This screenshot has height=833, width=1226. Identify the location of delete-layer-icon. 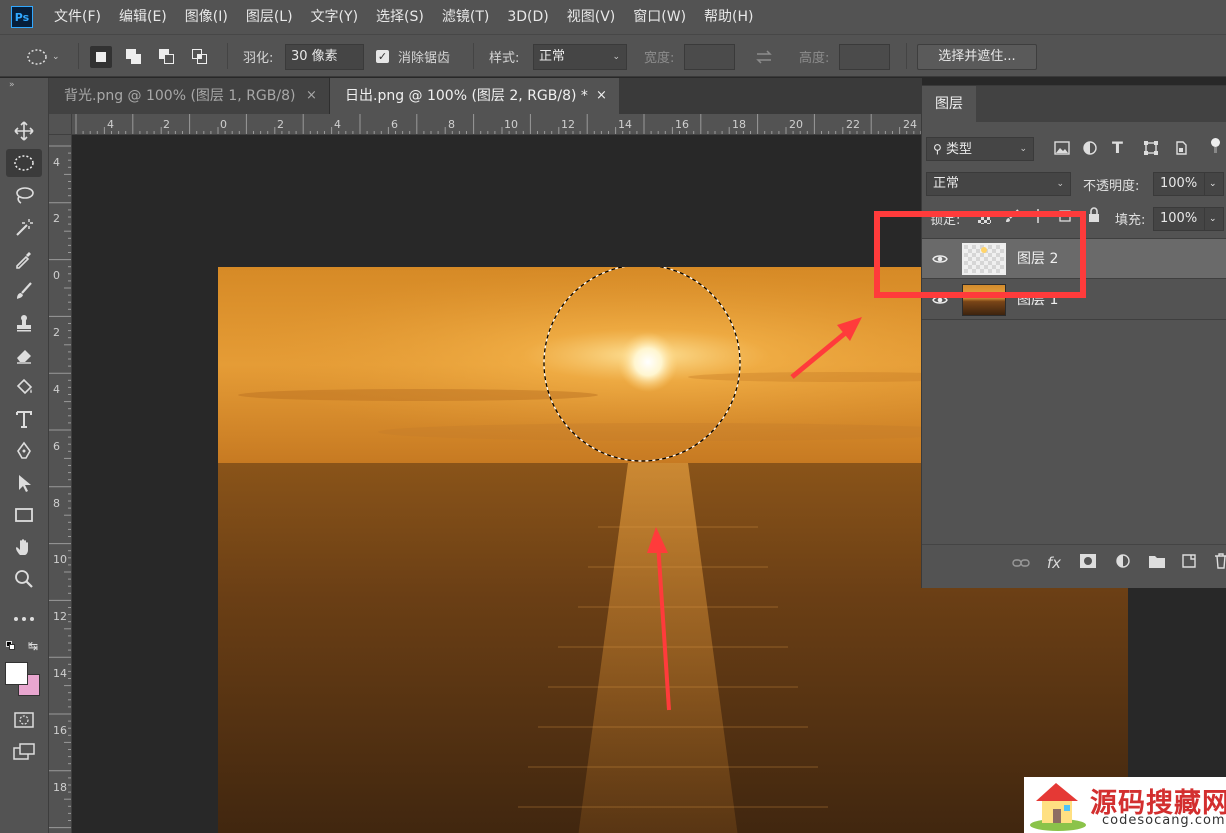
(1218, 563).